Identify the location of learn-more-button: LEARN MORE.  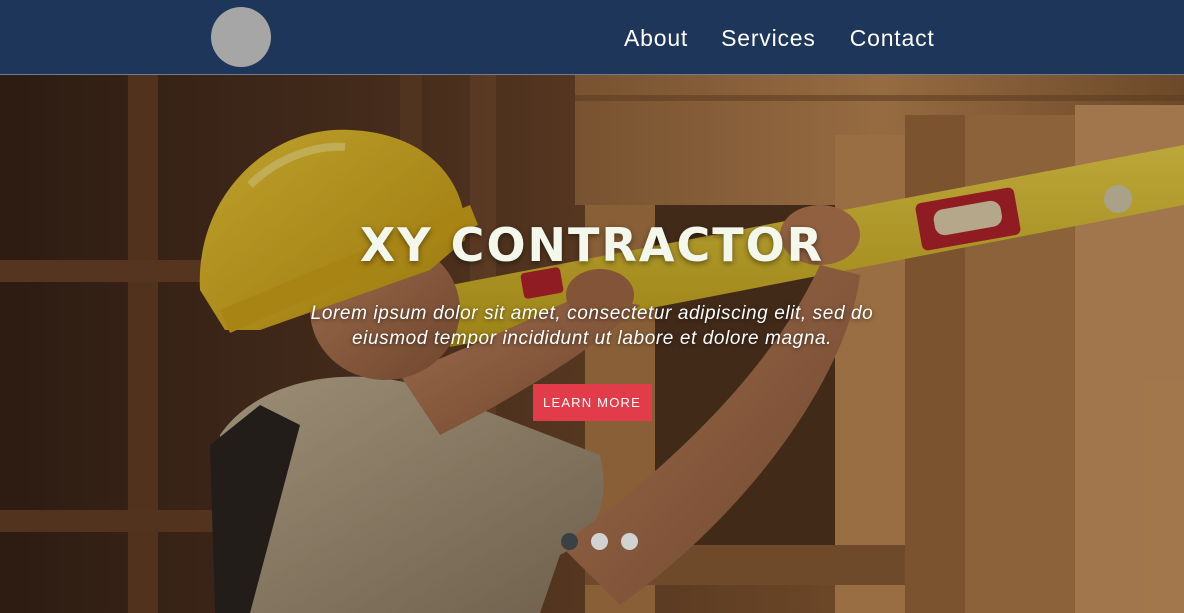
(592, 402).